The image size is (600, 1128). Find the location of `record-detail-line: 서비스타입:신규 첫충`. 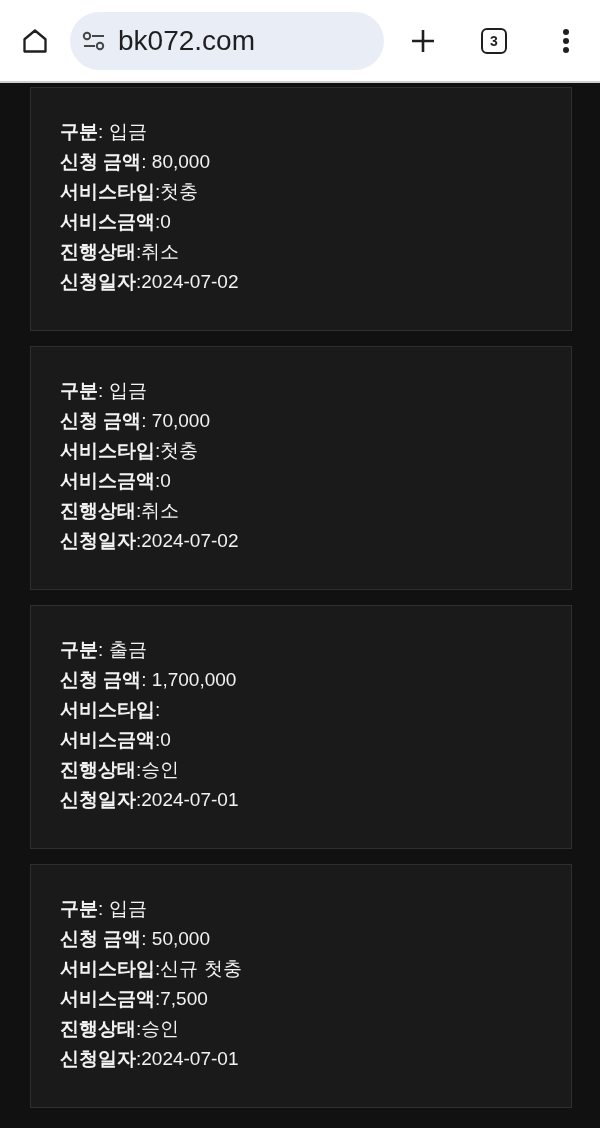

record-detail-line: 서비스타입:신규 첫충 is located at coordinates (151, 969).